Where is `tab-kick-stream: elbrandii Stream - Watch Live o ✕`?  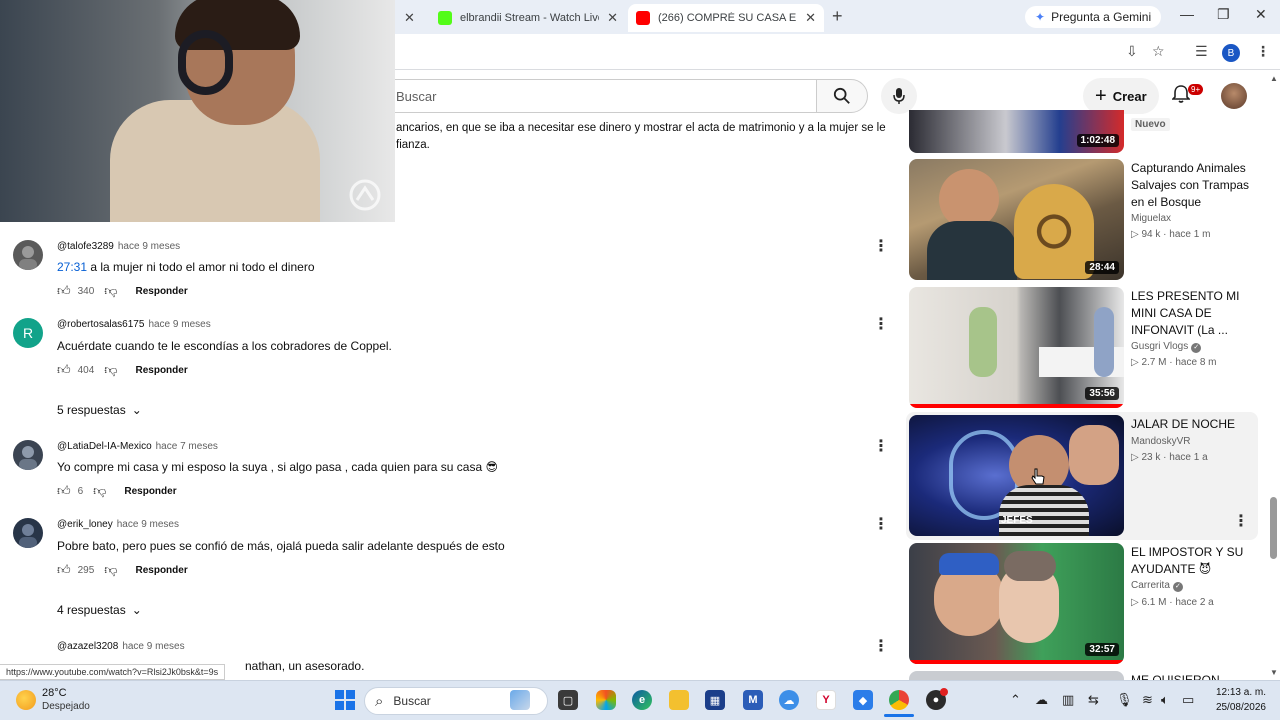
tab-kick-stream: elbrandii Stream - Watch Live o ✕ is located at coordinates (528, 18).